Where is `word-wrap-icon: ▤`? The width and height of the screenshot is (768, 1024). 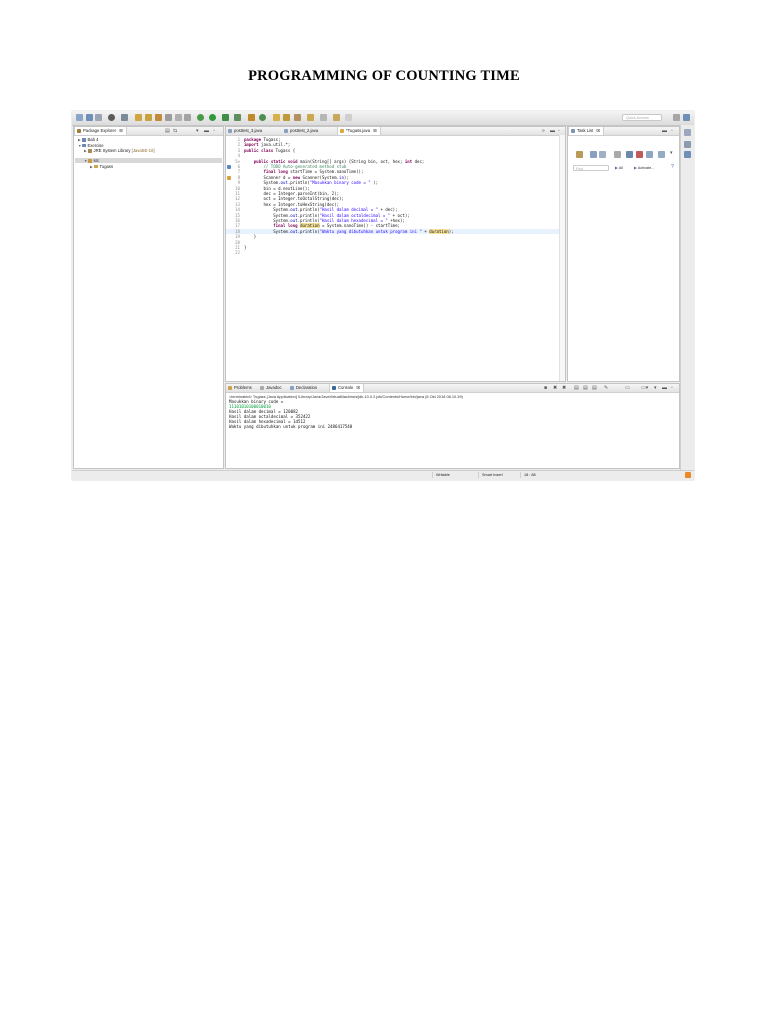
word-wrap-icon: ▤ is located at coordinates (594, 388).